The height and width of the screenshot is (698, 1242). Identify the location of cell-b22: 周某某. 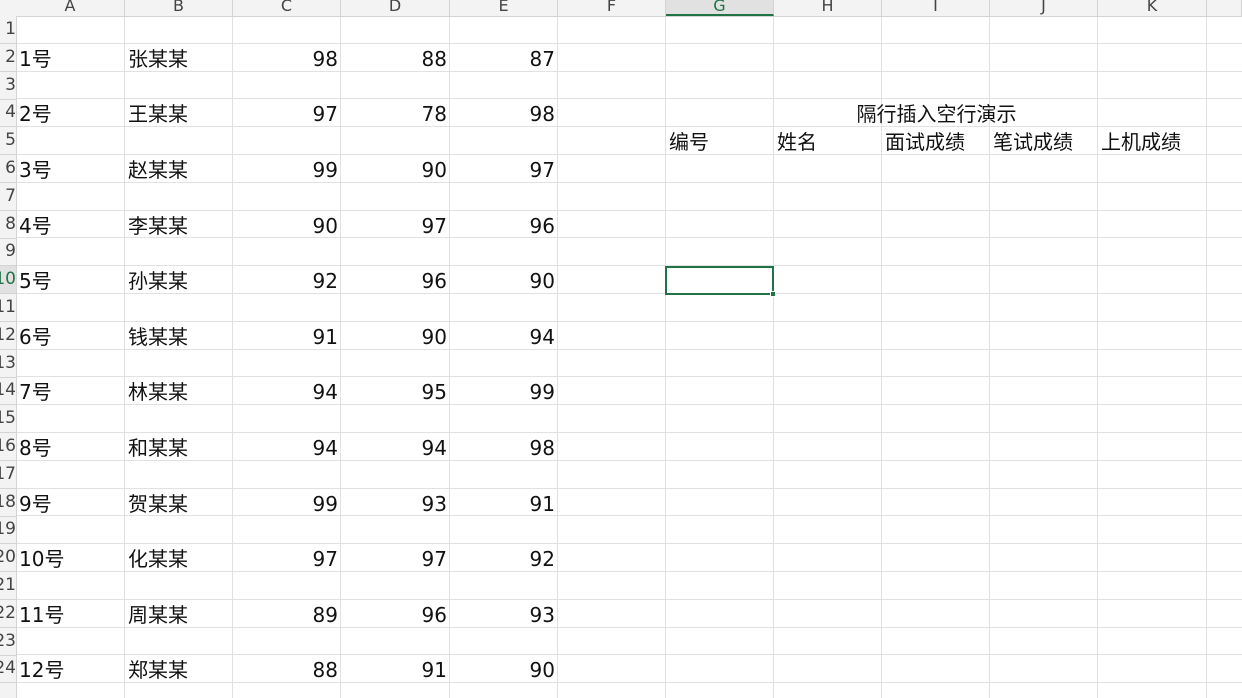
(179, 614).